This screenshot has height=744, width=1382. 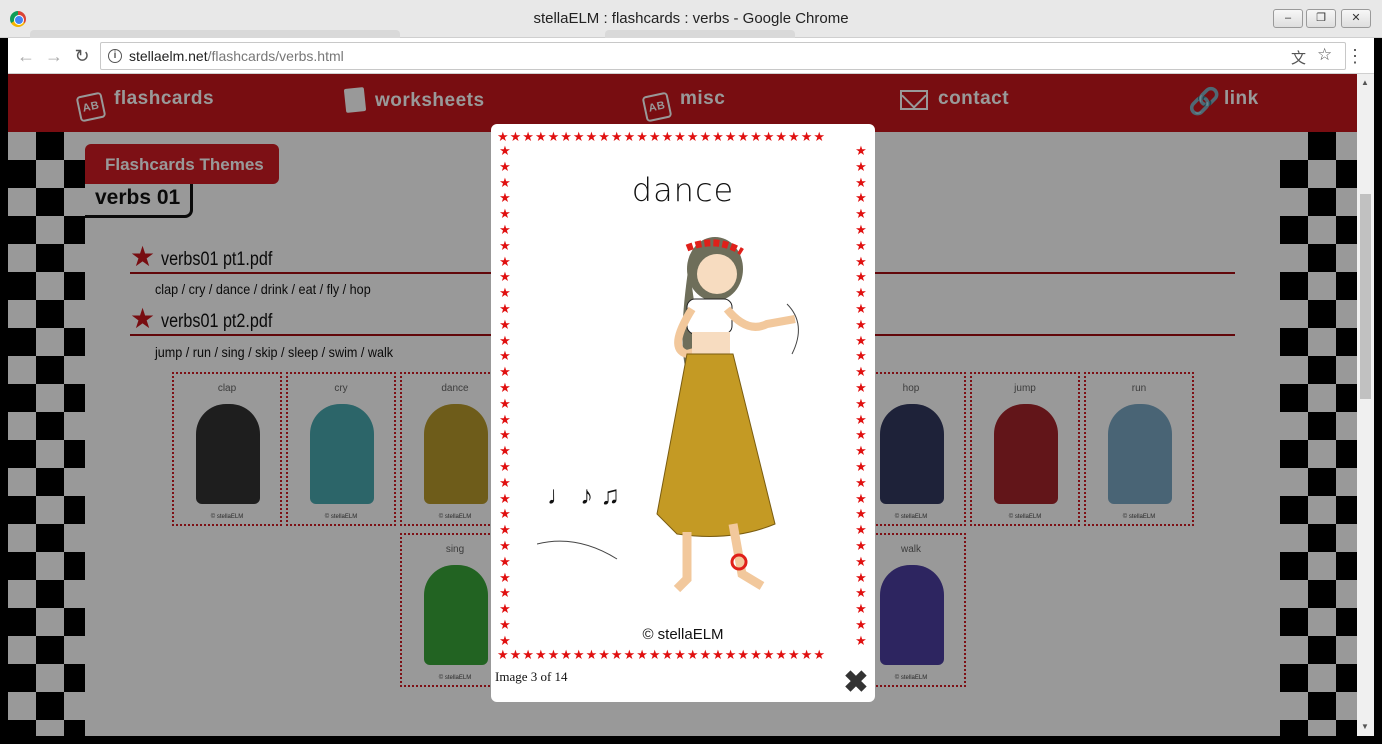 What do you see at coordinates (168, 56) in the screenshot?
I see `url-host: stellaelm.net` at bounding box center [168, 56].